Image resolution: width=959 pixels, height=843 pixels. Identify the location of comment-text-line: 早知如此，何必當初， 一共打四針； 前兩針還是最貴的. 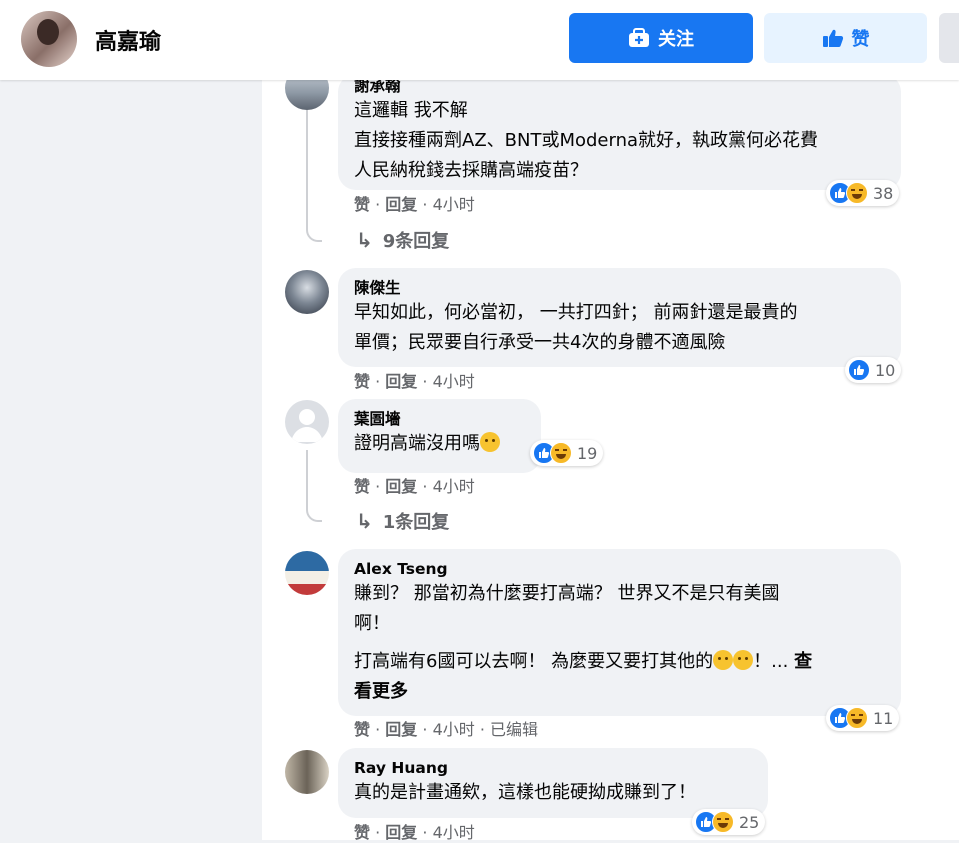
(576, 312).